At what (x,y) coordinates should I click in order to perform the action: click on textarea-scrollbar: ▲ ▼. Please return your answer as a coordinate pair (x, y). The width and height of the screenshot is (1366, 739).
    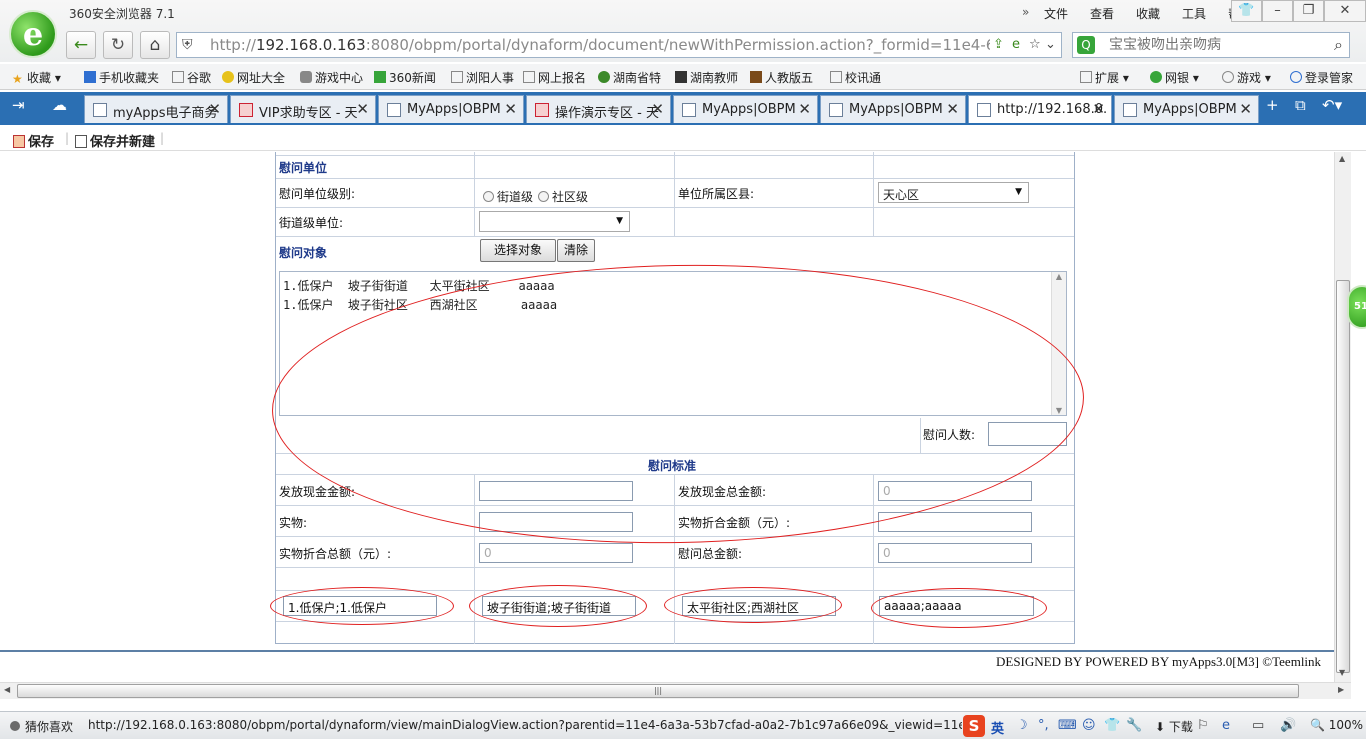
    Looking at the image, I should click on (1058, 343).